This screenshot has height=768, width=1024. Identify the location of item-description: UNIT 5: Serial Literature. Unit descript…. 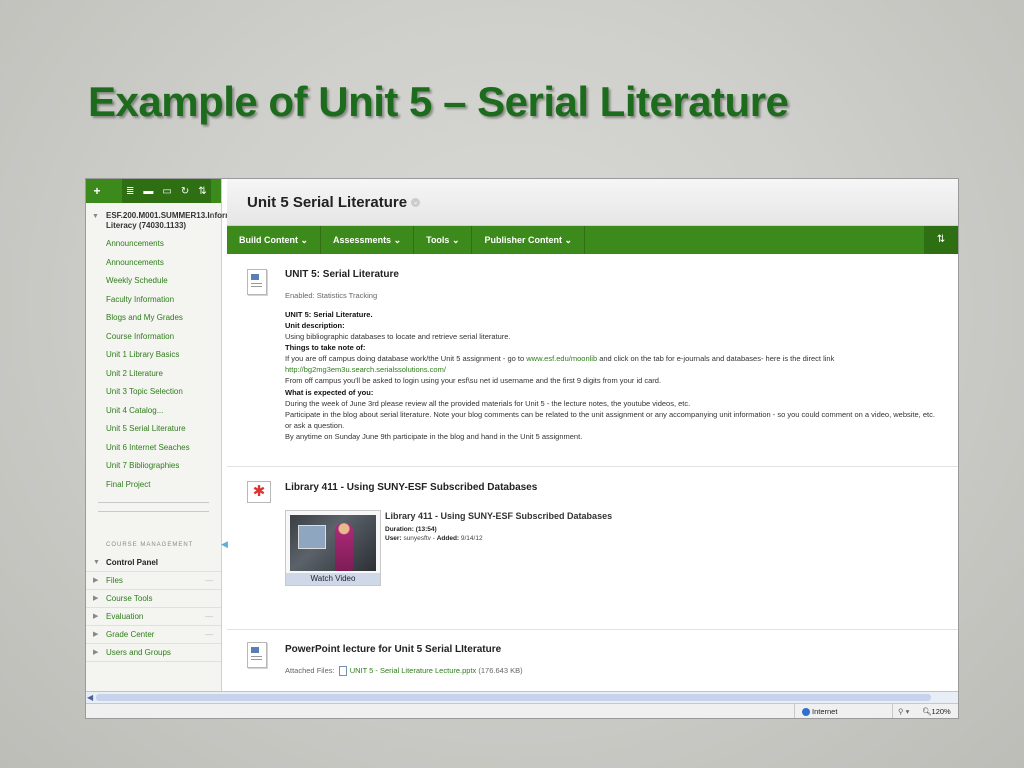
(610, 375).